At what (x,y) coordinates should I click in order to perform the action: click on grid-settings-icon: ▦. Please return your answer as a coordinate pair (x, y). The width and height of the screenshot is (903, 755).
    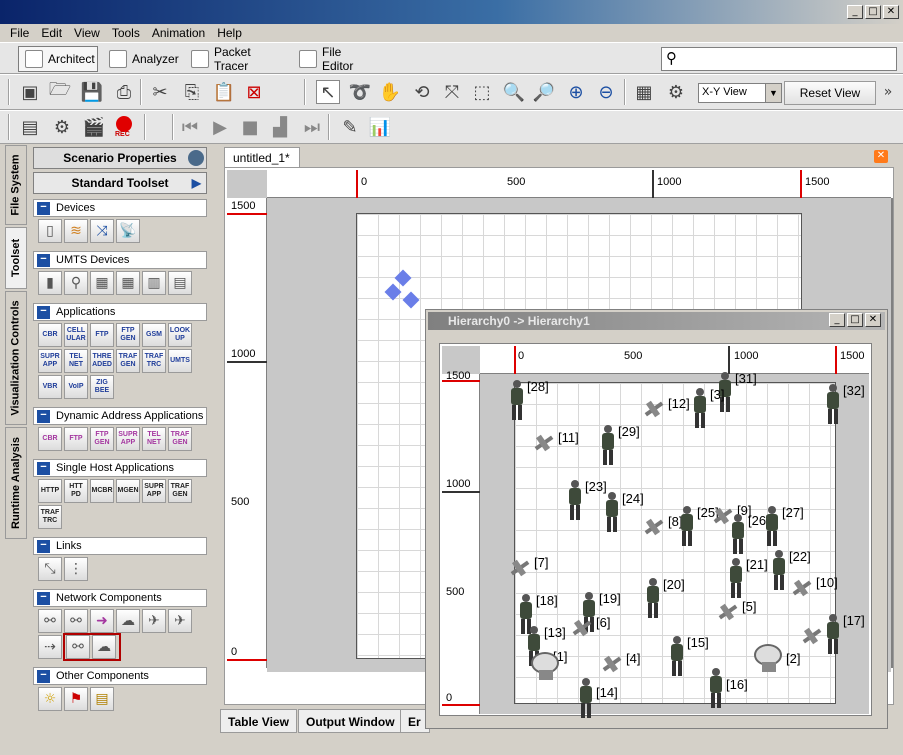
    Looking at the image, I should click on (644, 92).